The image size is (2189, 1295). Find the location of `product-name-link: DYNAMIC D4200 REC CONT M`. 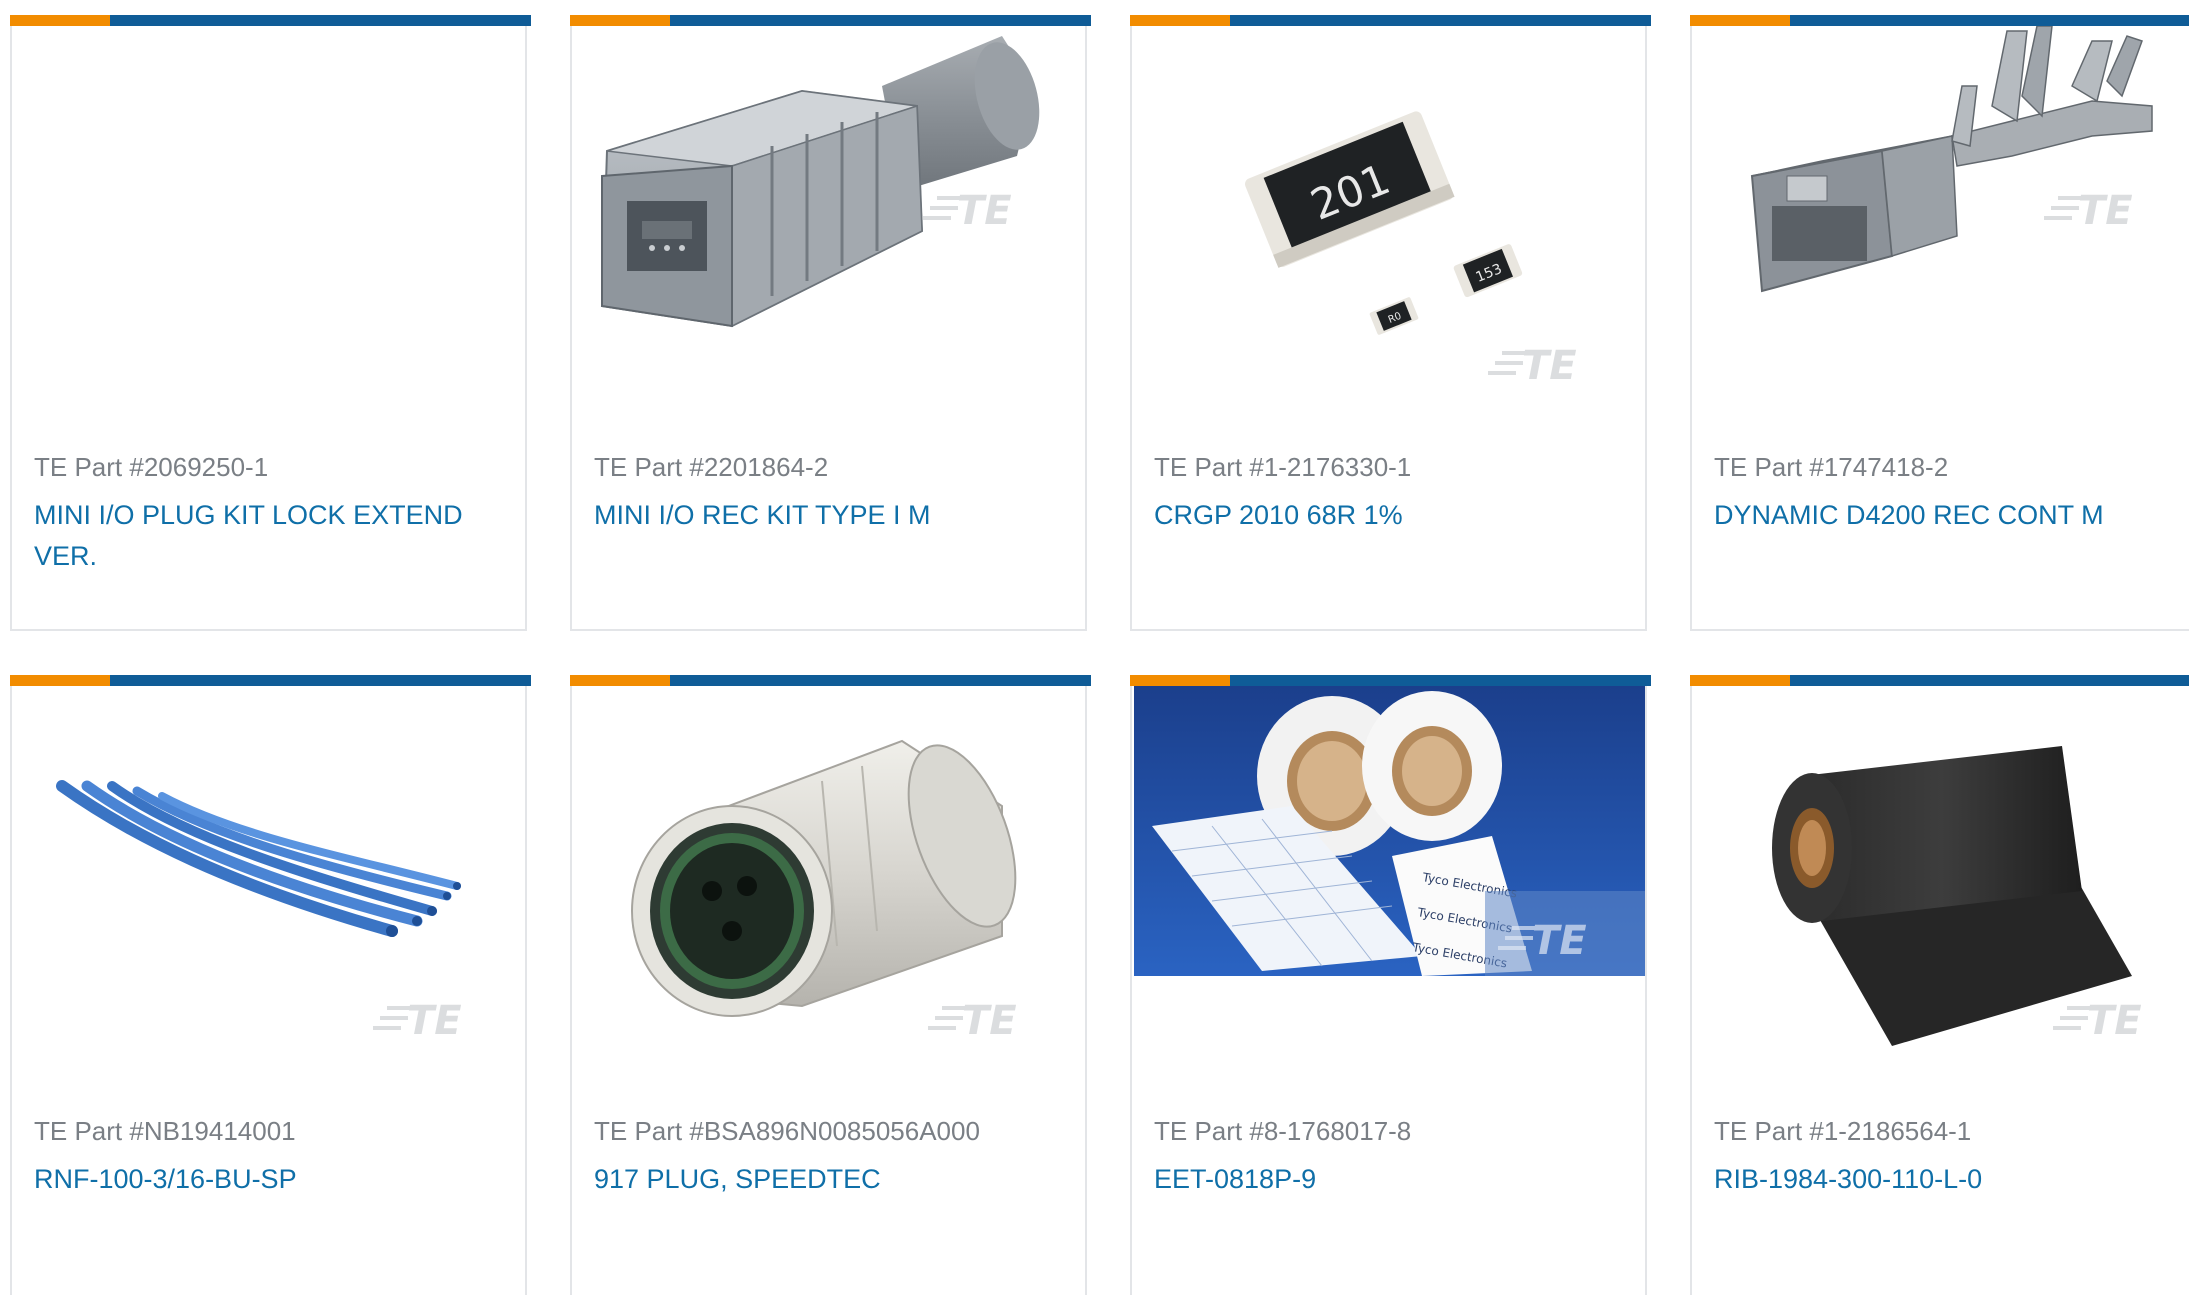

product-name-link: DYNAMIC D4200 REC CONT M is located at coordinates (1949, 515).